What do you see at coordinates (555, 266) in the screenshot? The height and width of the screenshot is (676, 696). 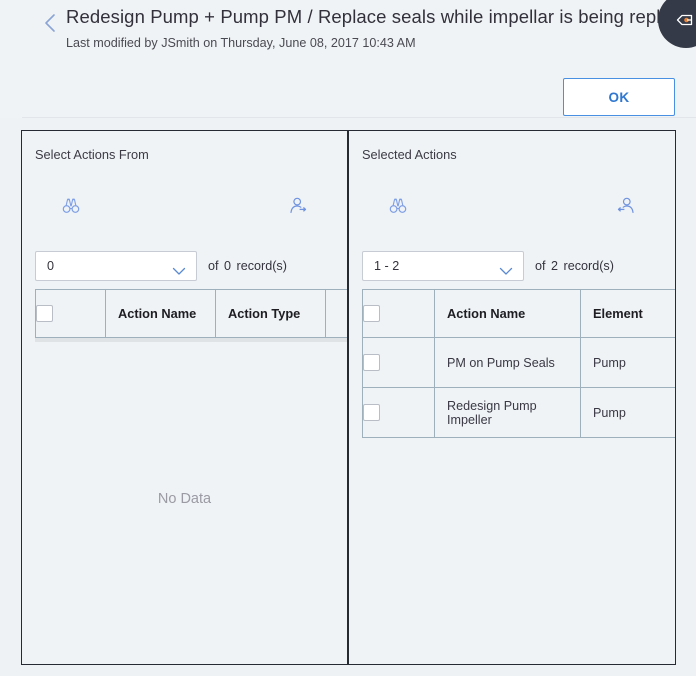 I see `right-record-total: 2` at bounding box center [555, 266].